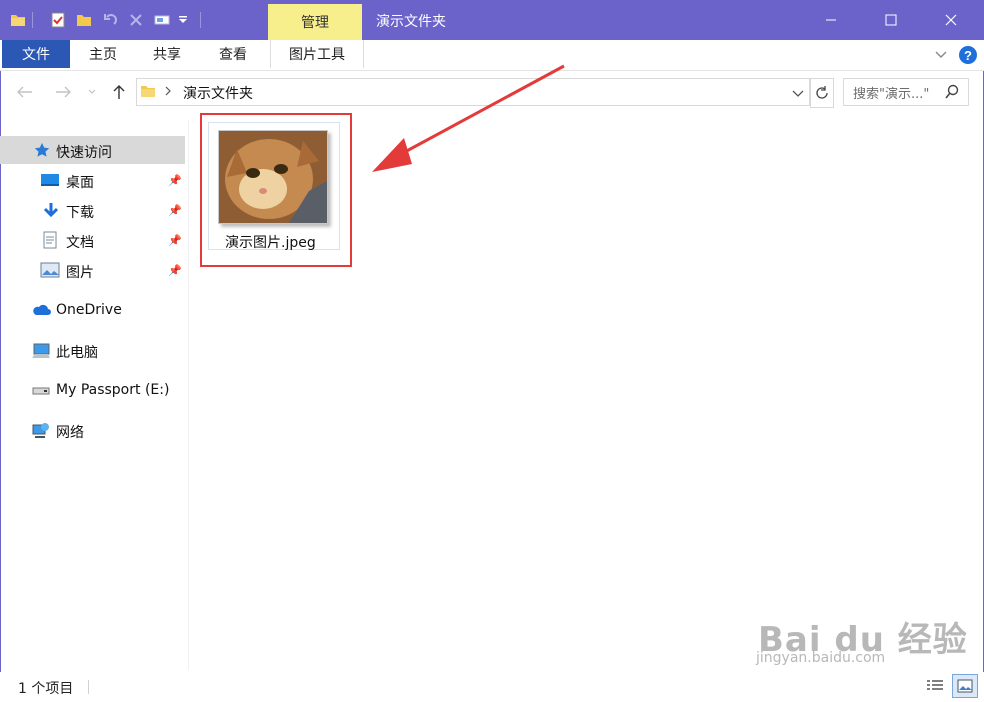 The width and height of the screenshot is (984, 702). What do you see at coordinates (935, 686) in the screenshot?
I see `details-view-icon` at bounding box center [935, 686].